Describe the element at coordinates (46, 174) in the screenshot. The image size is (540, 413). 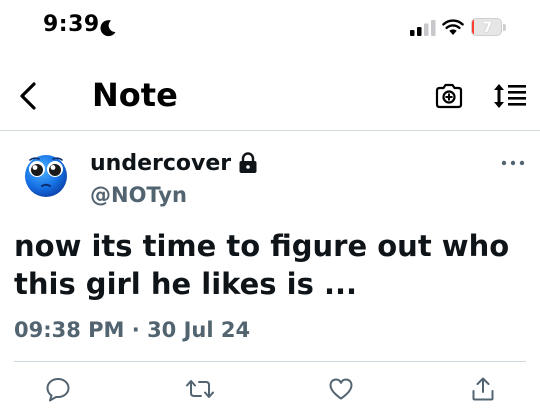
I see `avatar-emoji-icon` at that location.